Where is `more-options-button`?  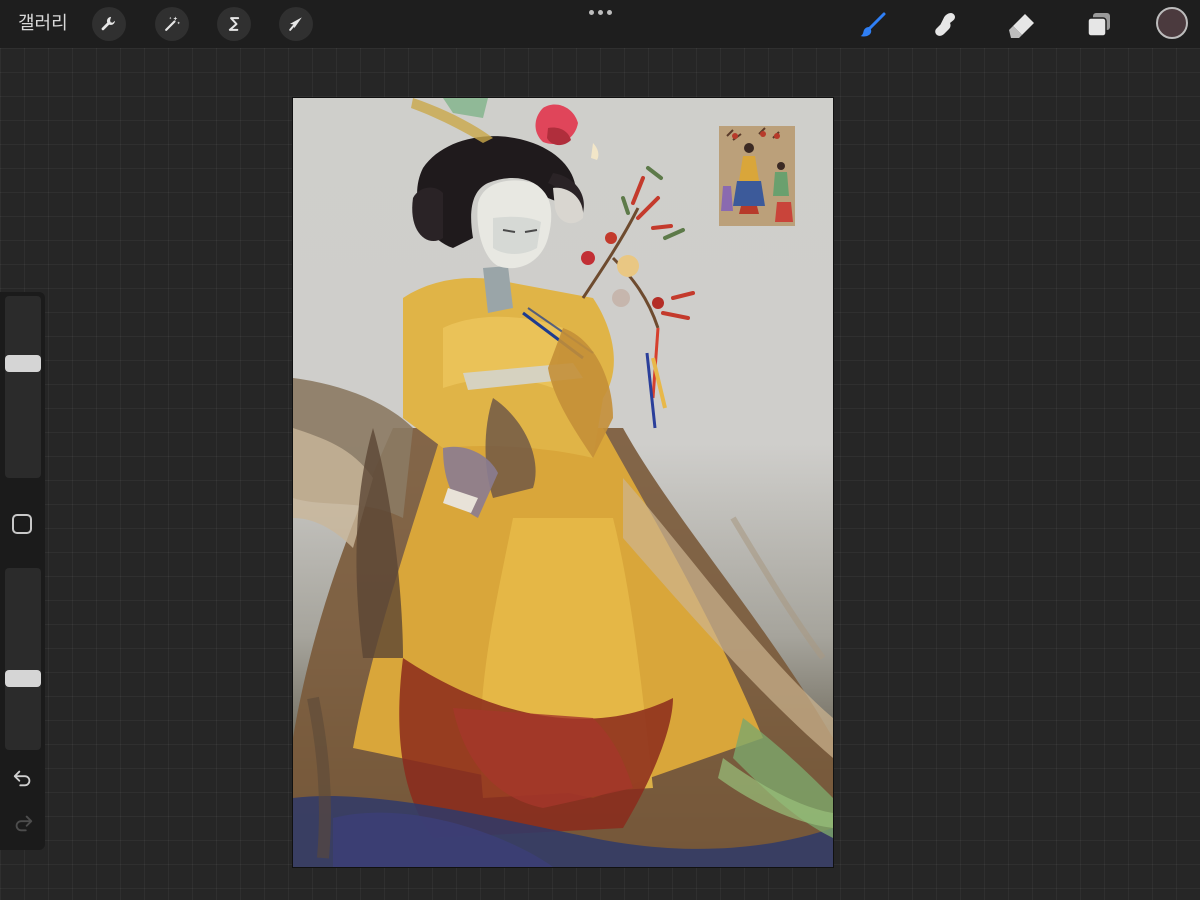
more-options-button is located at coordinates (600, 12).